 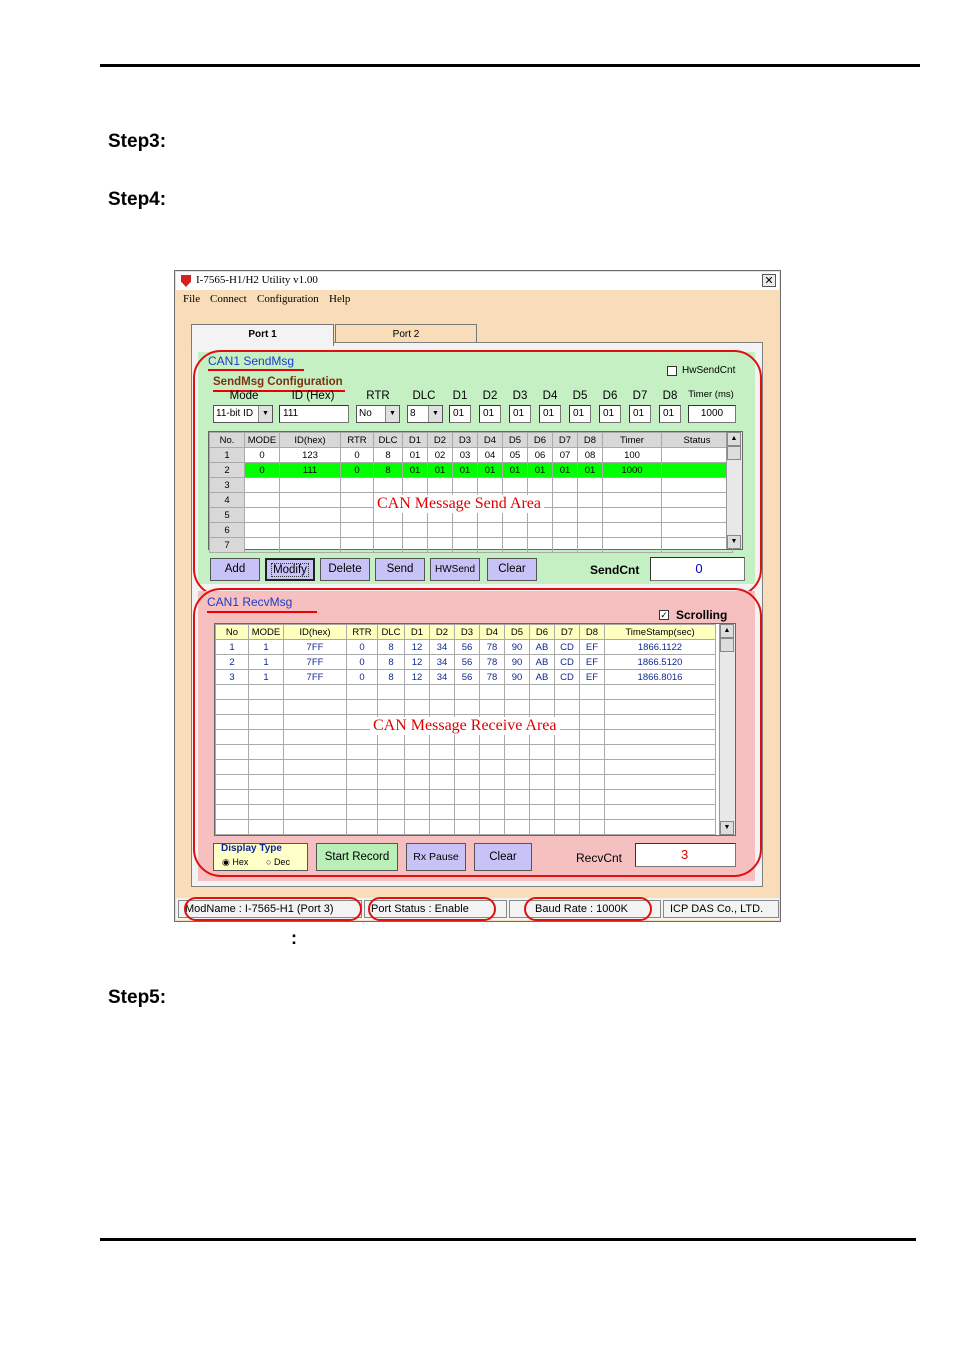 I want to click on baud-highlight, so click(x=588, y=909).